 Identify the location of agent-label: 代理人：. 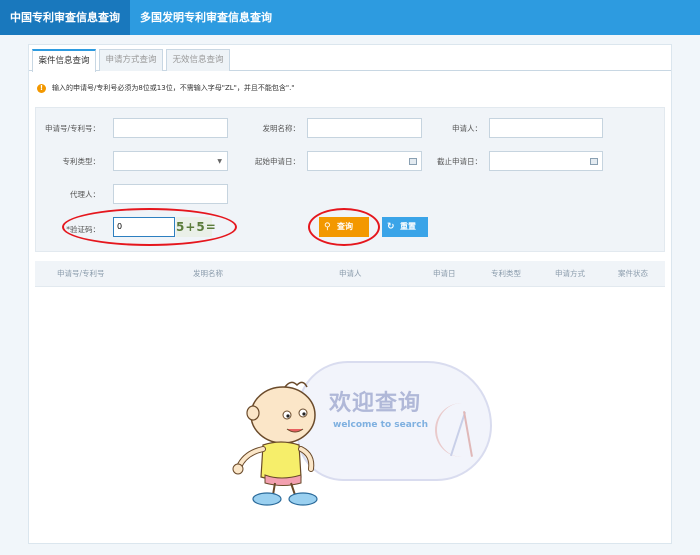
(85, 194).